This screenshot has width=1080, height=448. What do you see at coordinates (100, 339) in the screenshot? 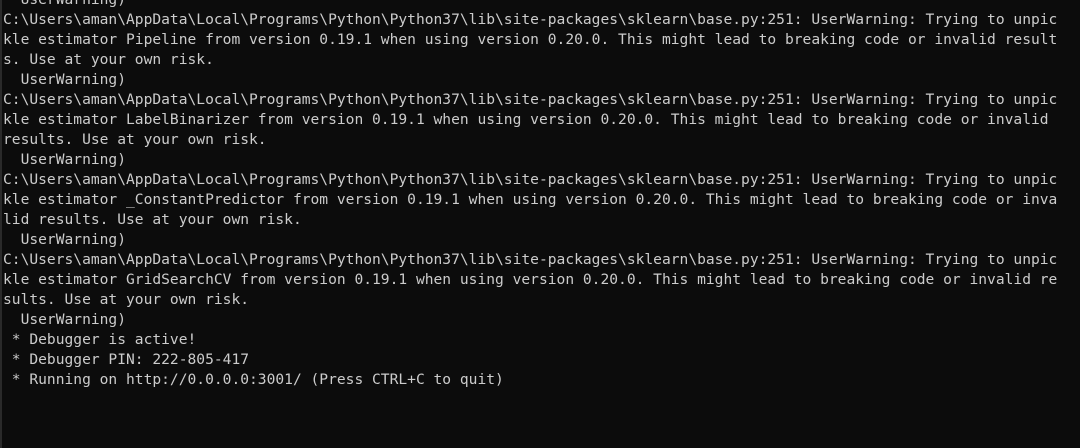
I see `console-line: * Debugger is active!` at bounding box center [100, 339].